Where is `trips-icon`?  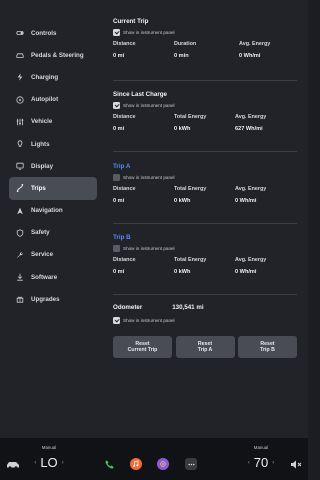 trips-icon is located at coordinates (20, 188).